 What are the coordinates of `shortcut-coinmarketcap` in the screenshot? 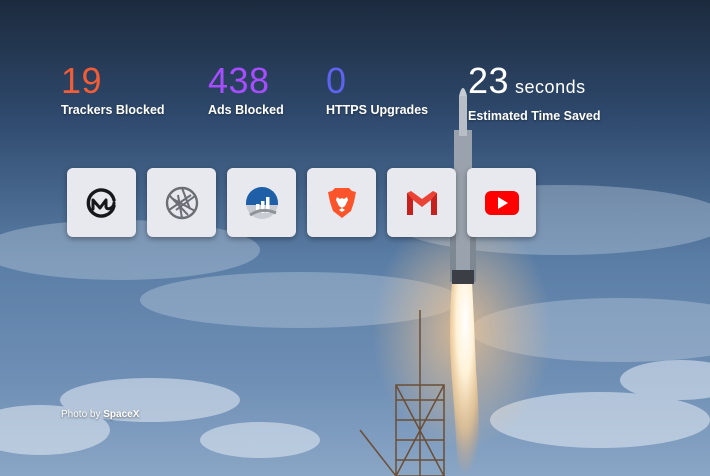 It's located at (101, 202).